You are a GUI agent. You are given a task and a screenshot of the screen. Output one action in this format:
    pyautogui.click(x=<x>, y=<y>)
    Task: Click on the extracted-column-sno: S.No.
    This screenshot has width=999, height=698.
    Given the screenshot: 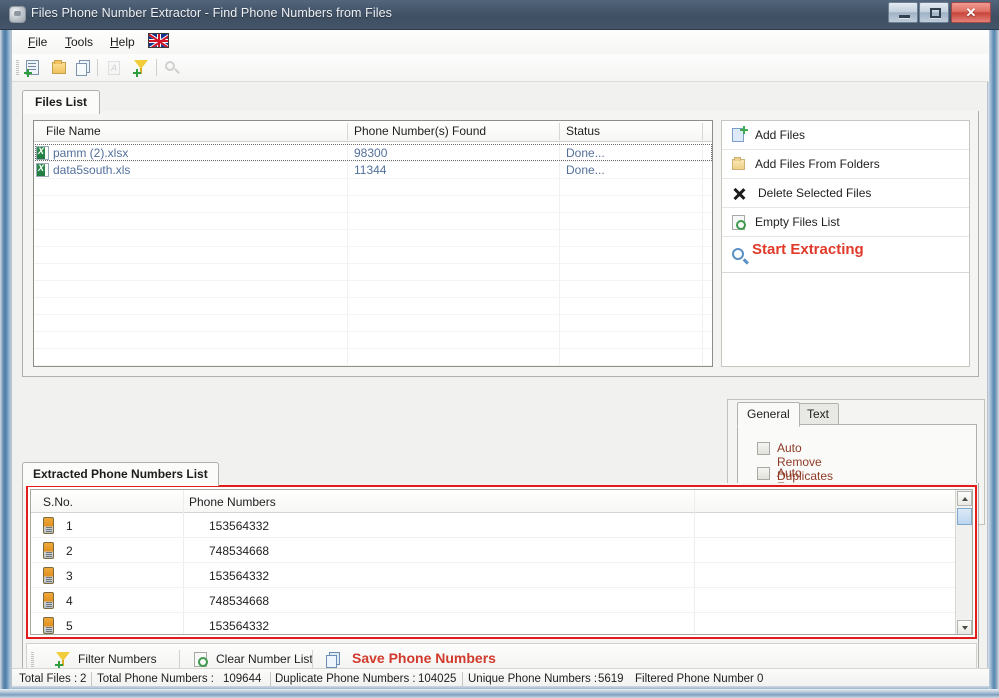 What is the action you would take?
    pyautogui.click(x=58, y=502)
    